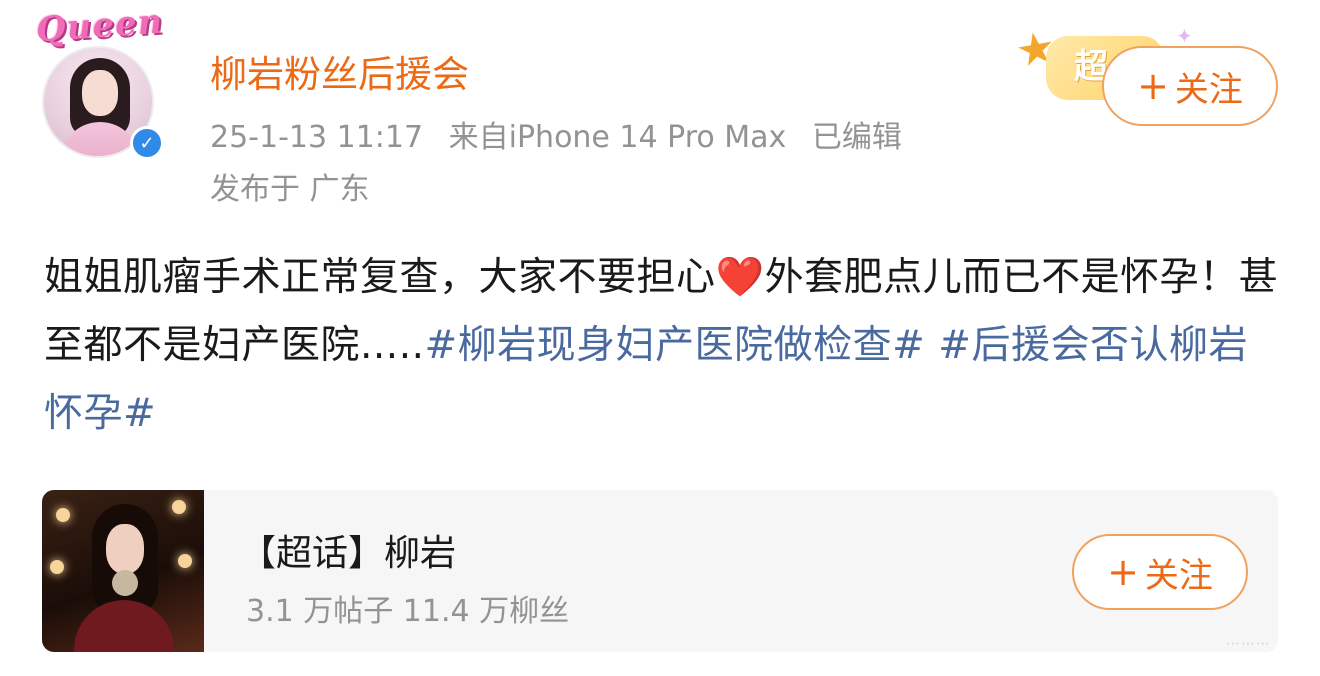 Image resolution: width=1320 pixels, height=676 pixels. Describe the element at coordinates (380, 277) in the screenshot. I see `post-text-part1: 姐姐肌瘤手术正常复查，大家不要担心` at that location.